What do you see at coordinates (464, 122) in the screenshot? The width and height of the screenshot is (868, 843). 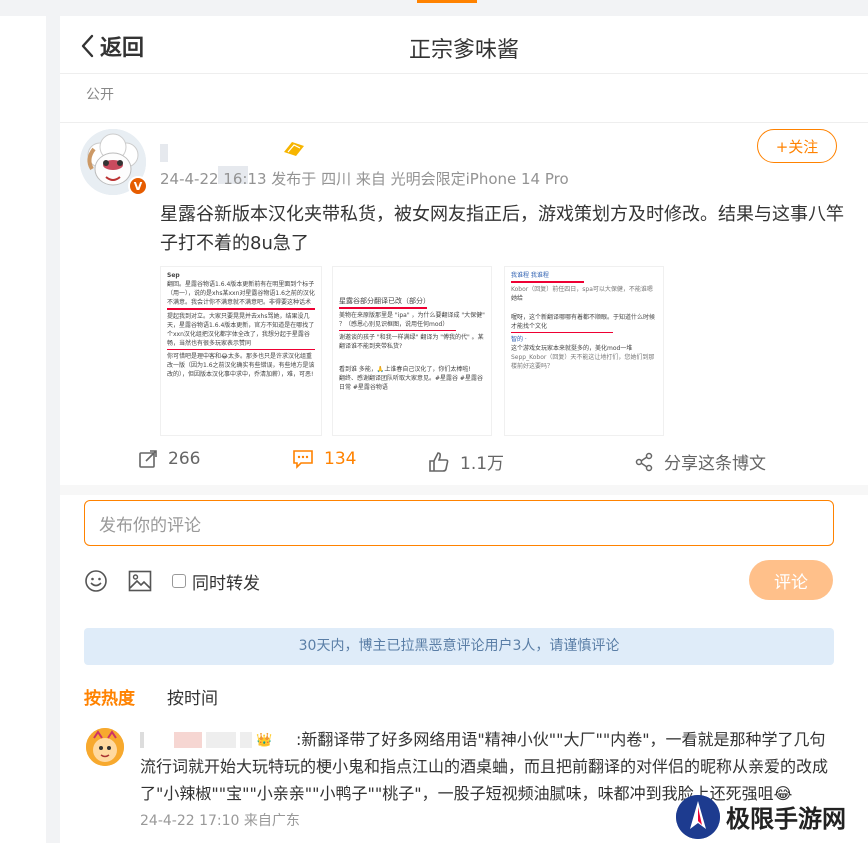 I see `divider` at bounding box center [464, 122].